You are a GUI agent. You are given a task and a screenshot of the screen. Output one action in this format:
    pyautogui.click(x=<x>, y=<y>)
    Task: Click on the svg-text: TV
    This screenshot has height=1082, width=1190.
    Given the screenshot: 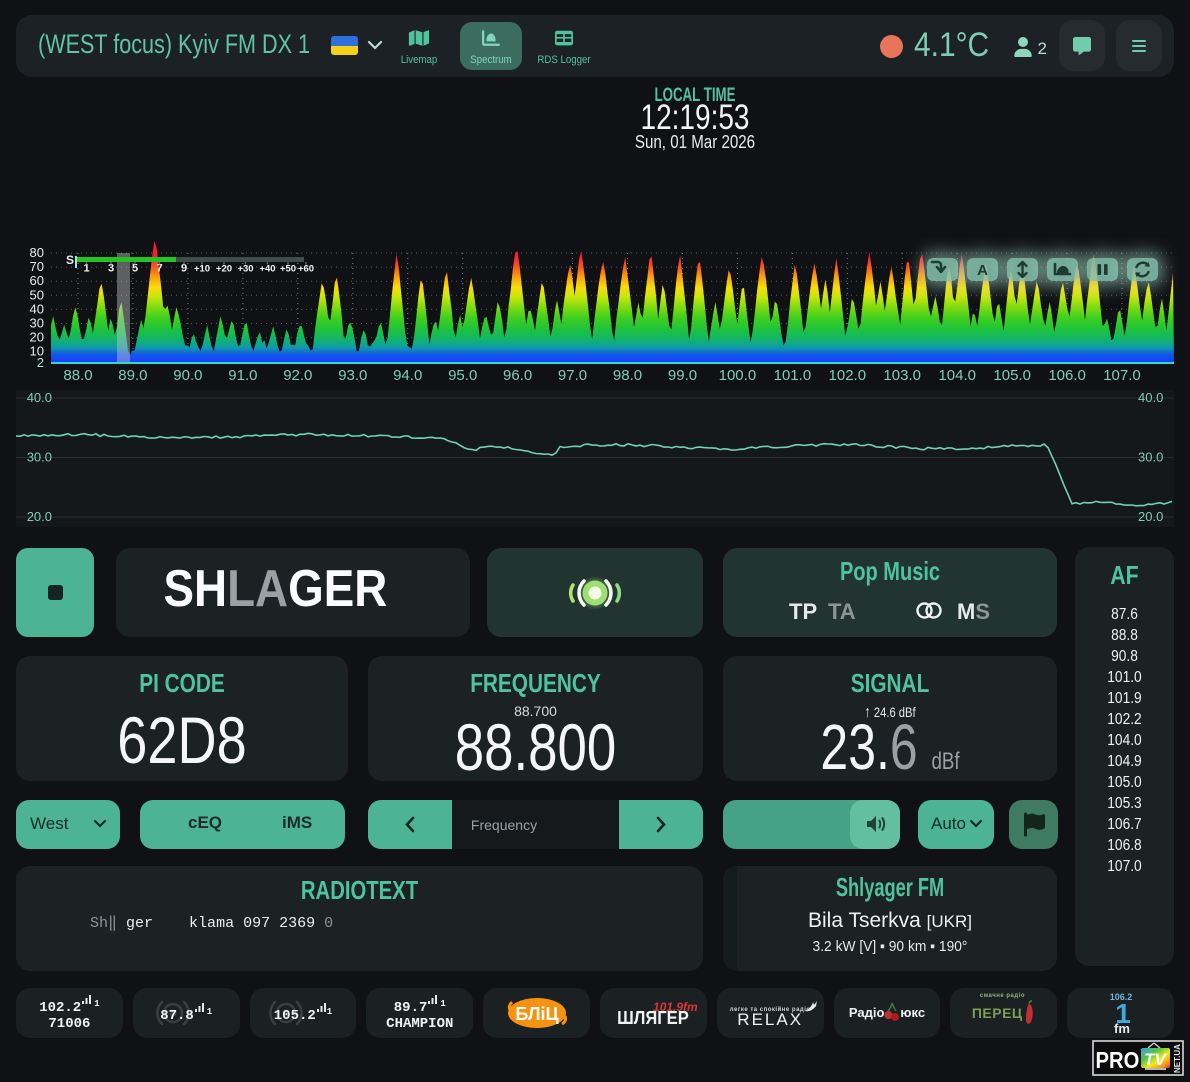 What is the action you would take?
    pyautogui.click(x=1155, y=1059)
    